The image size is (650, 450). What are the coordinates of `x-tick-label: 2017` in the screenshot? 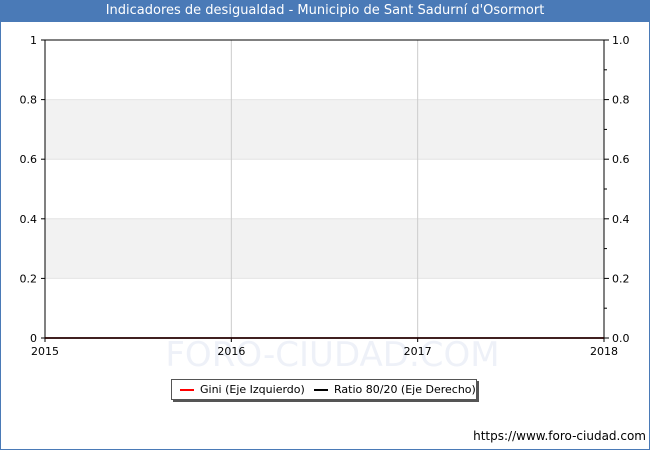 It's located at (418, 351).